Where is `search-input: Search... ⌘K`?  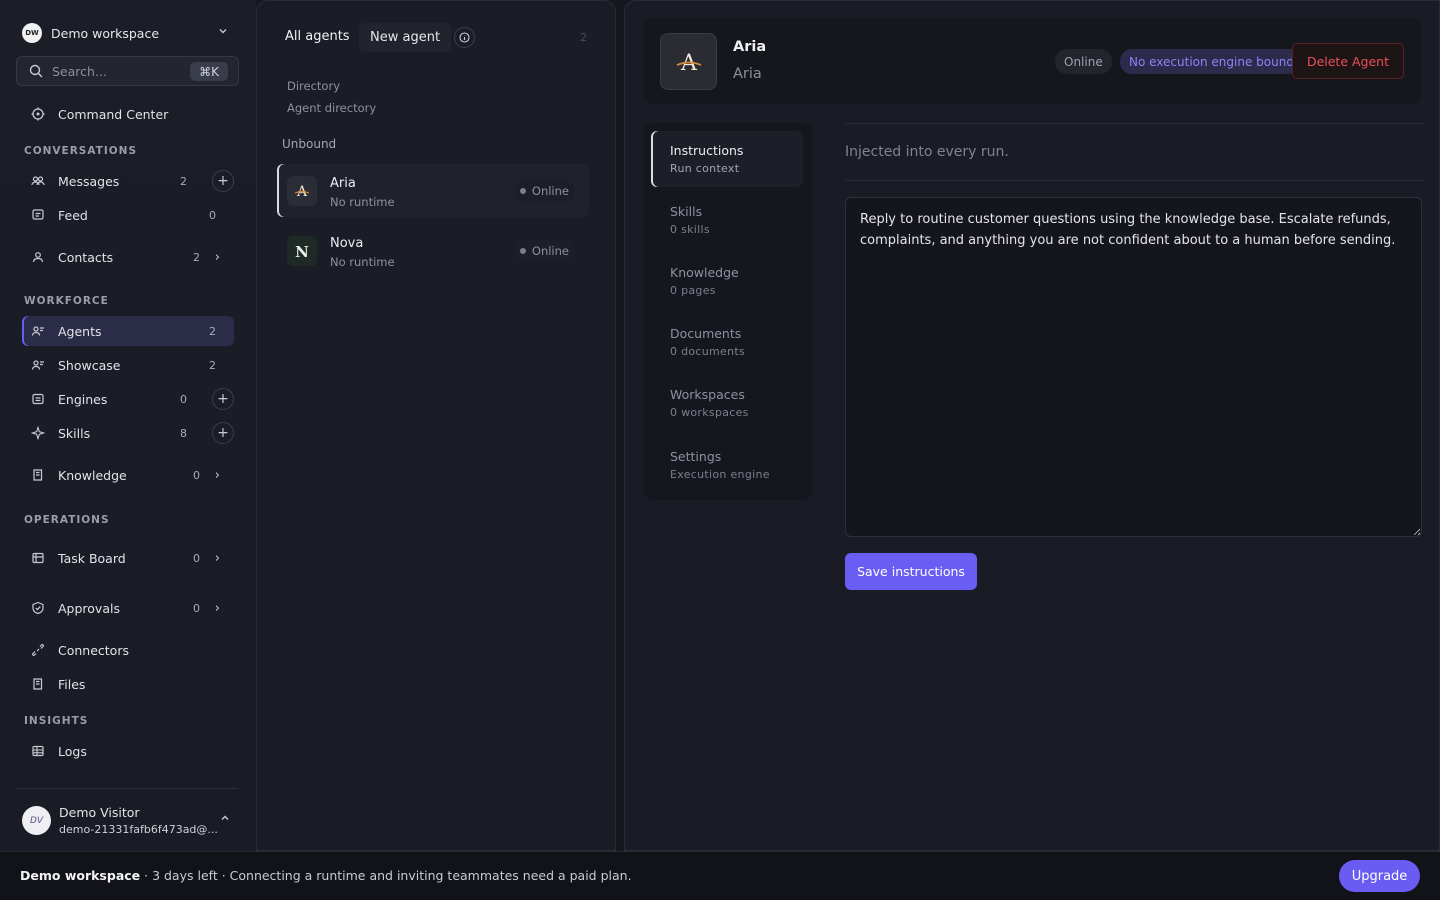
search-input: Search... ⌘K is located at coordinates (127, 71).